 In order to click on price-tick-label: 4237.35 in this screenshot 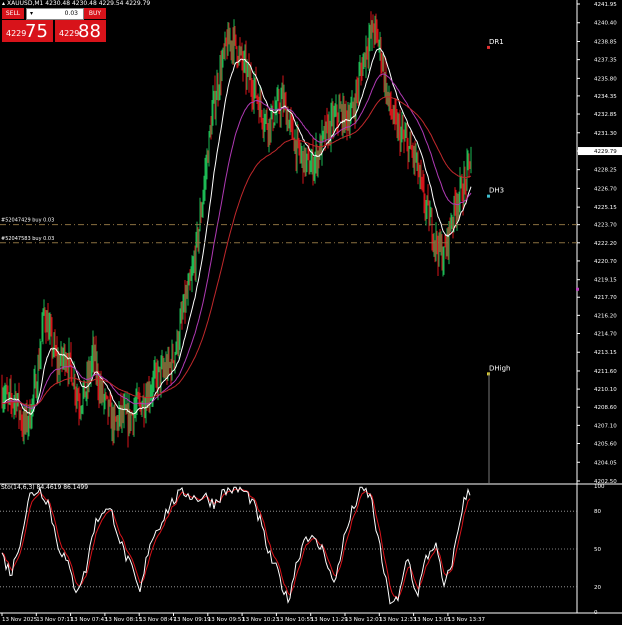, I will do `click(605, 61)`.